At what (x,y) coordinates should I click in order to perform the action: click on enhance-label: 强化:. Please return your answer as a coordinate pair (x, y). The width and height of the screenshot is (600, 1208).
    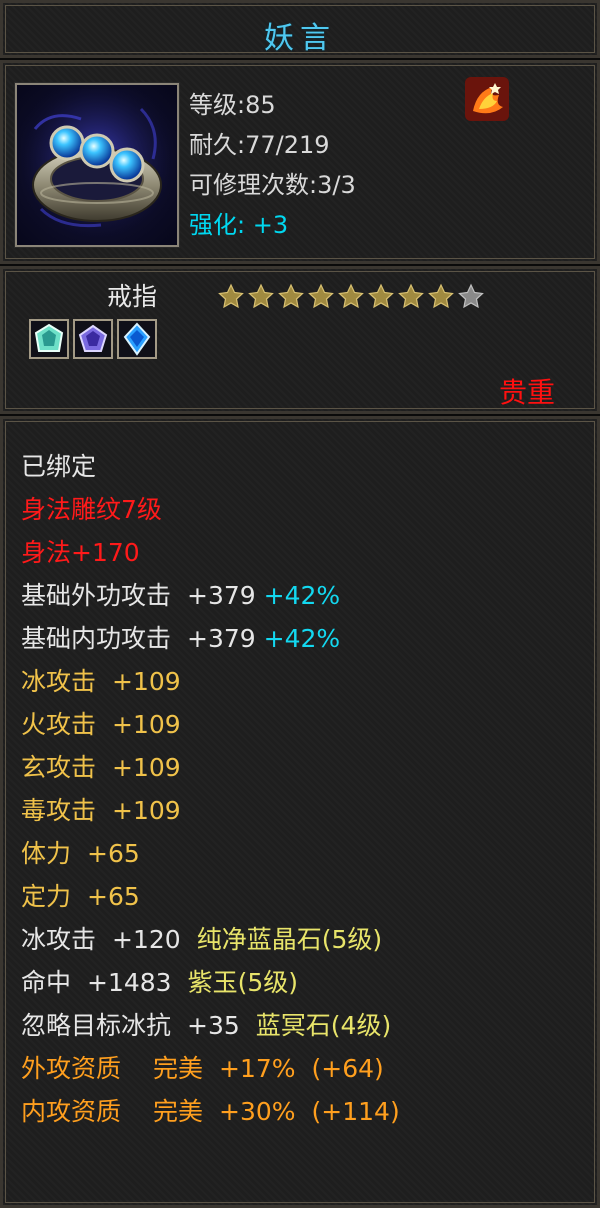
    Looking at the image, I should click on (217, 225).